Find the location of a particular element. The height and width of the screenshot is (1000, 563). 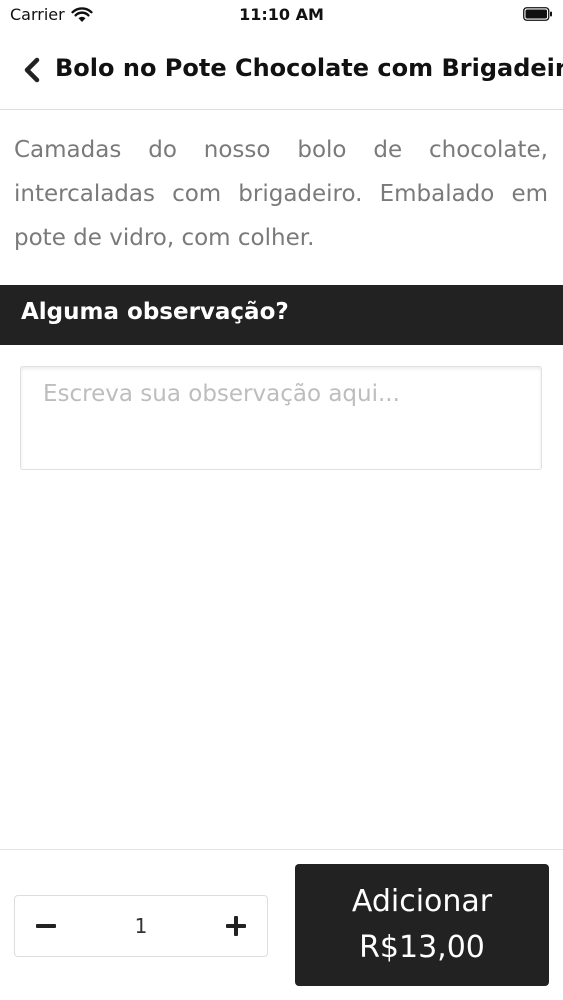

chevron-left-icon is located at coordinates (32, 70).